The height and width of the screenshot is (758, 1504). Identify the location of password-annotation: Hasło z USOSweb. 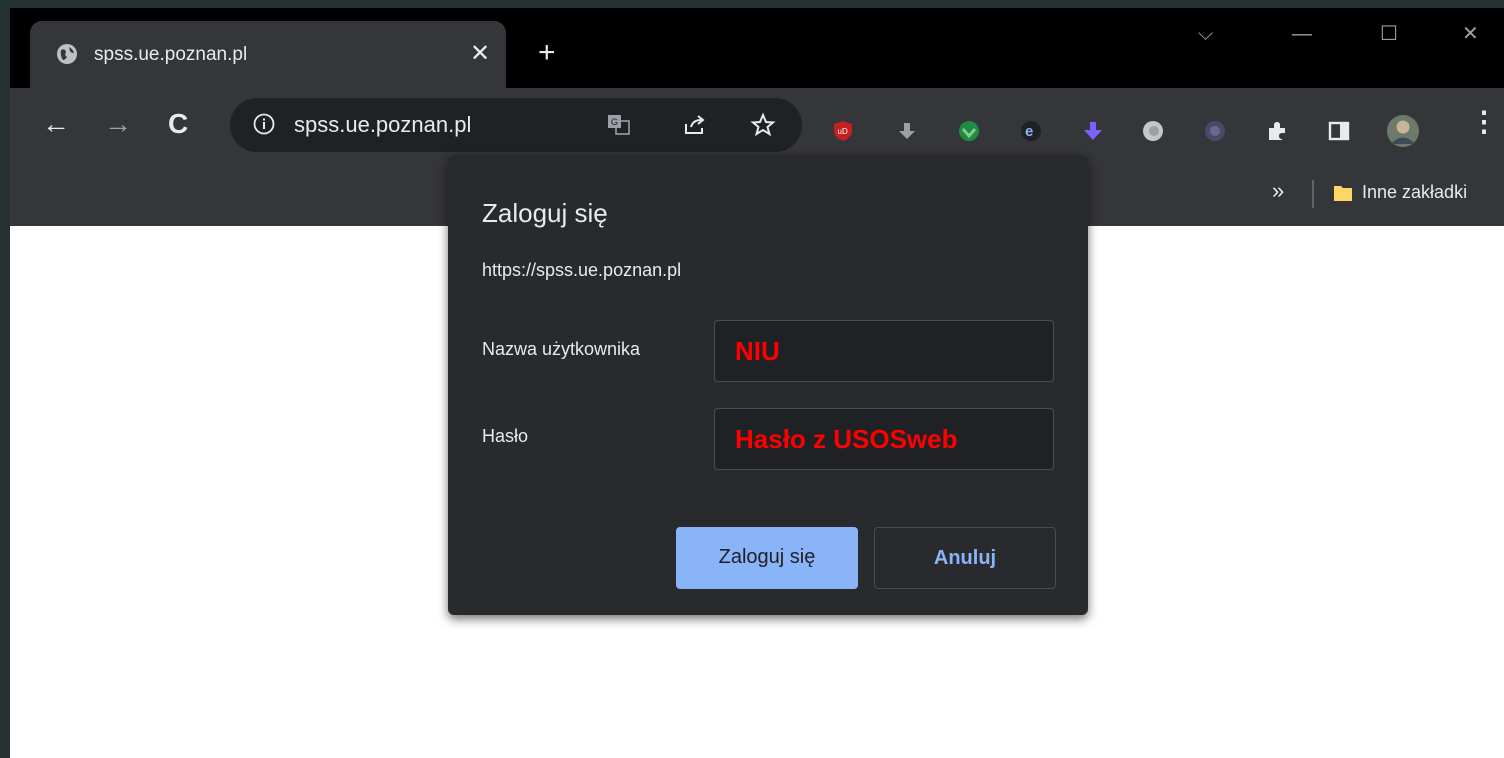
(846, 439).